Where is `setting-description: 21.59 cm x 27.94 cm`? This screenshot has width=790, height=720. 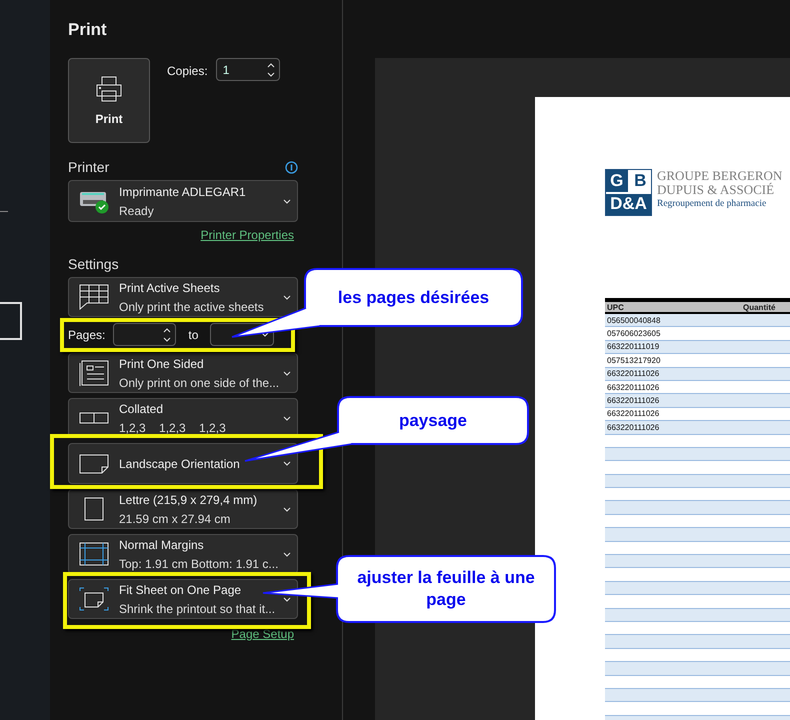 setting-description: 21.59 cm x 27.94 cm is located at coordinates (175, 519).